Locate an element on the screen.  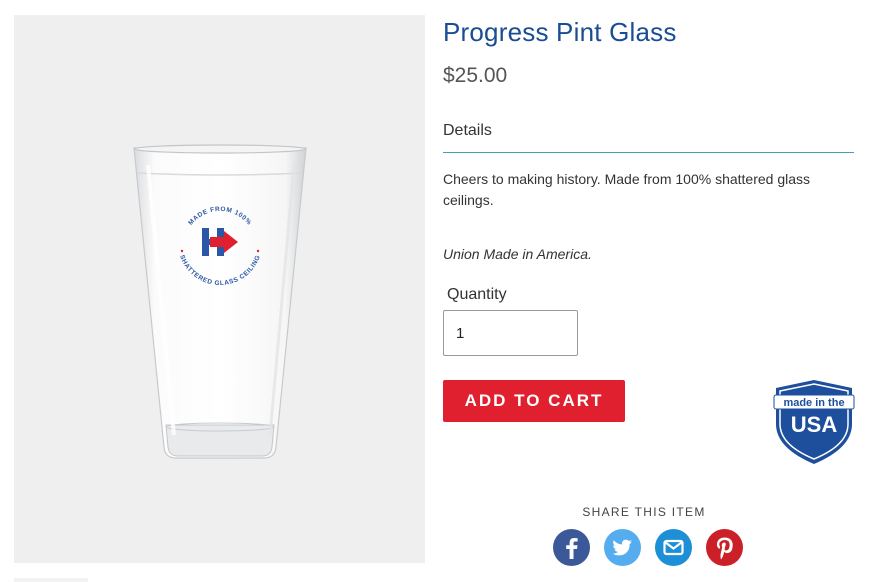
details-divider is located at coordinates (648, 152).